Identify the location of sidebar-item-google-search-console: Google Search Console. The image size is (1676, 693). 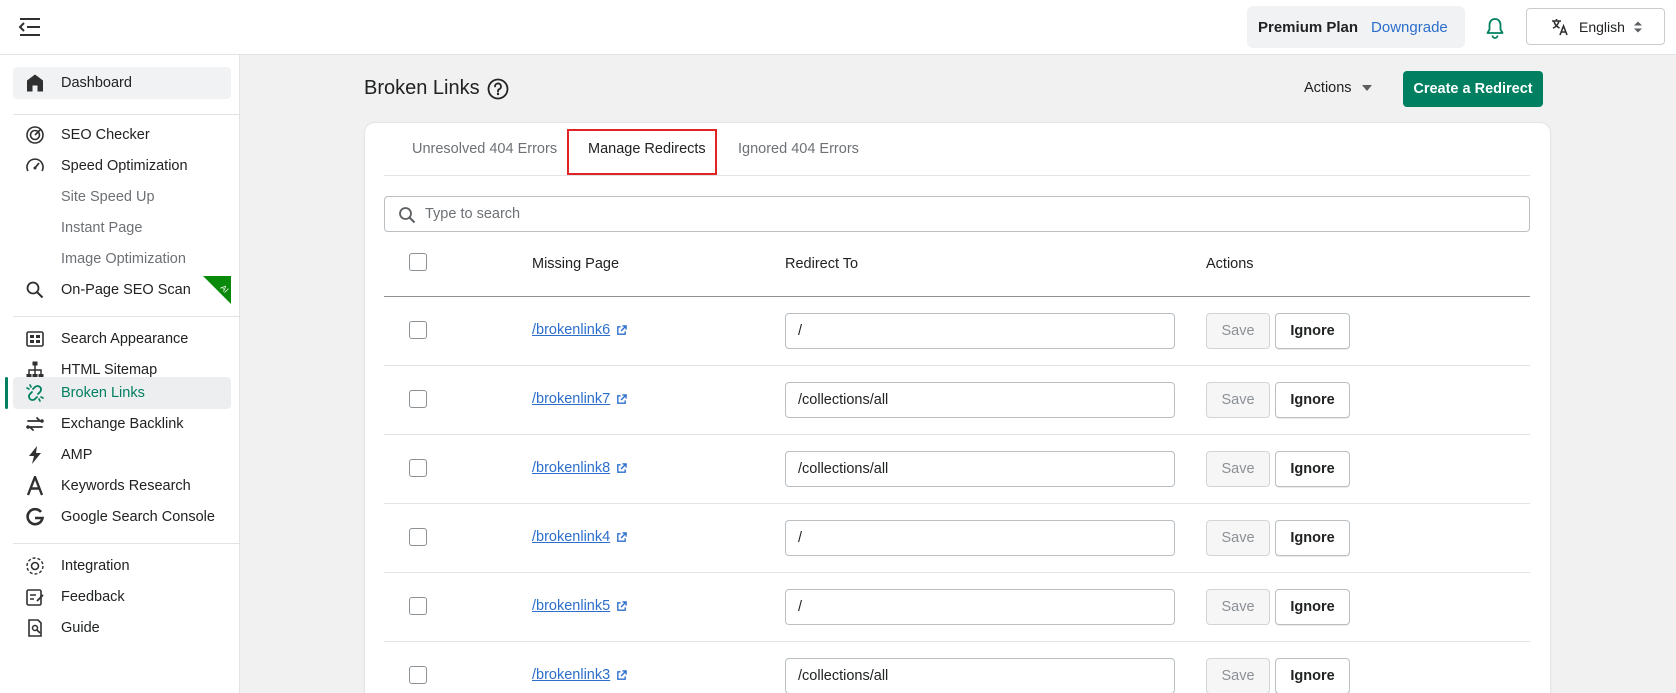
(122, 517).